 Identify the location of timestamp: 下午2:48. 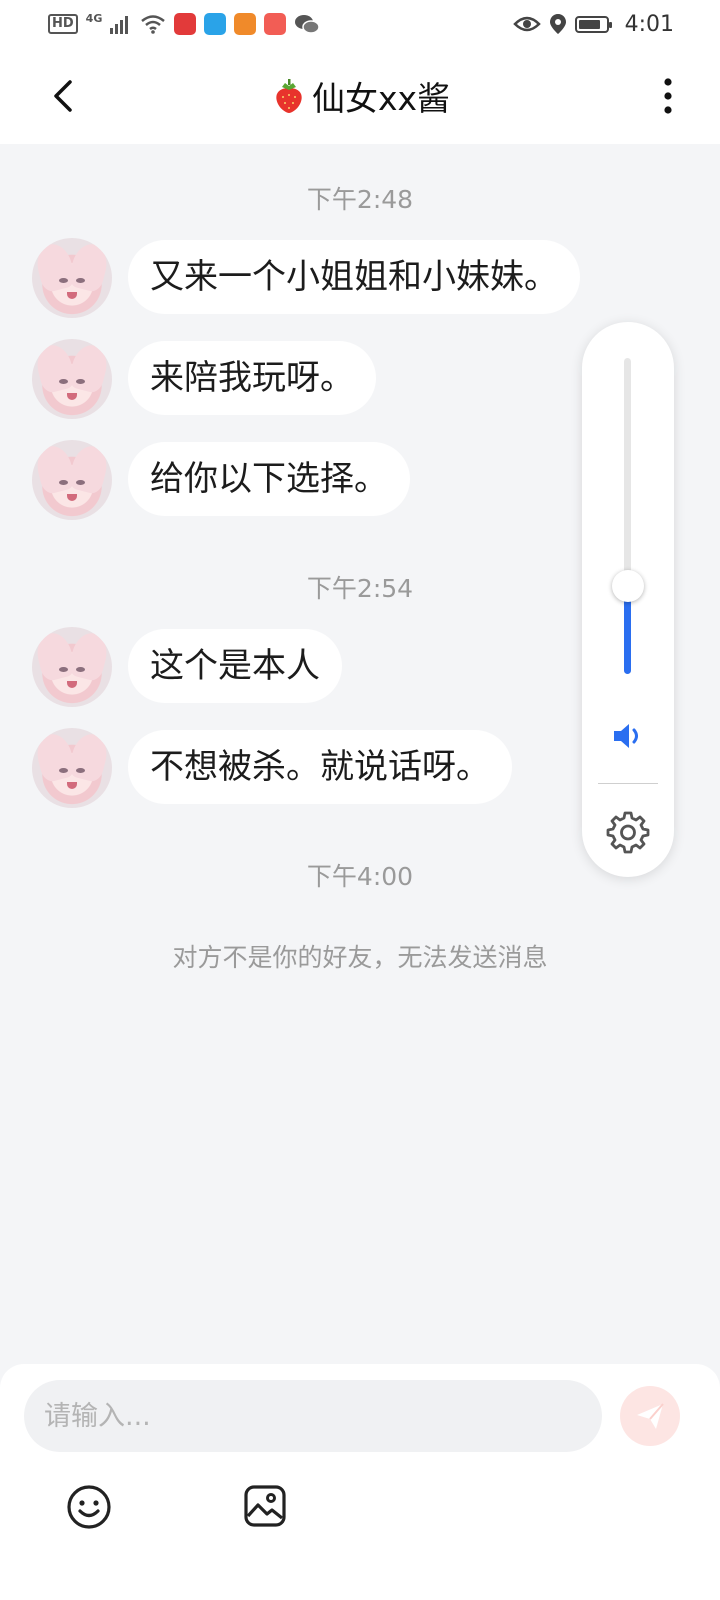
(360, 199).